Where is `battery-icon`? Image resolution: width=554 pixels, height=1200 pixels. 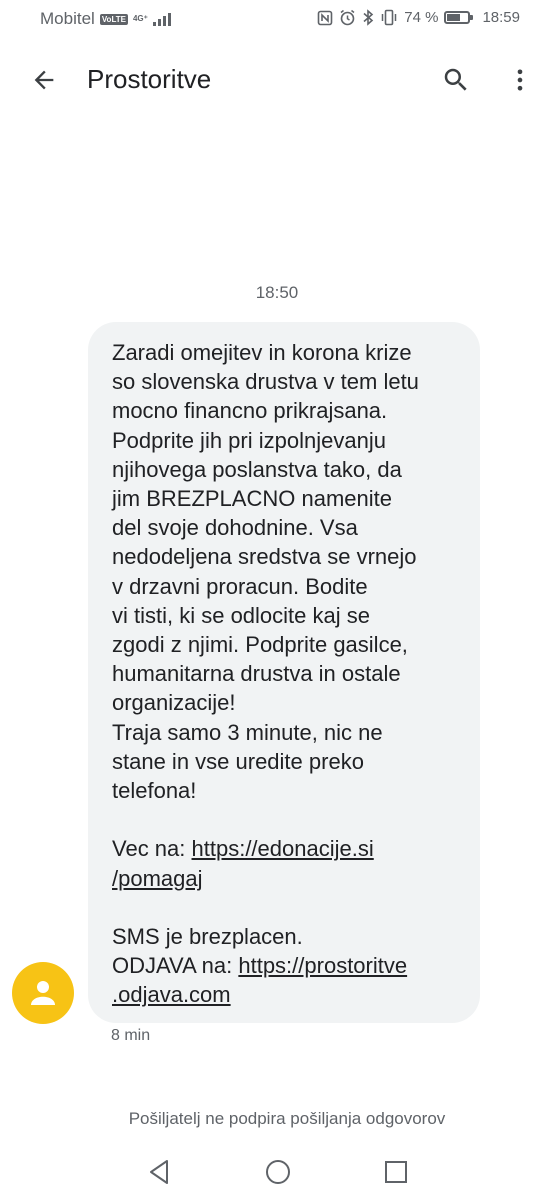
battery-icon is located at coordinates (459, 17).